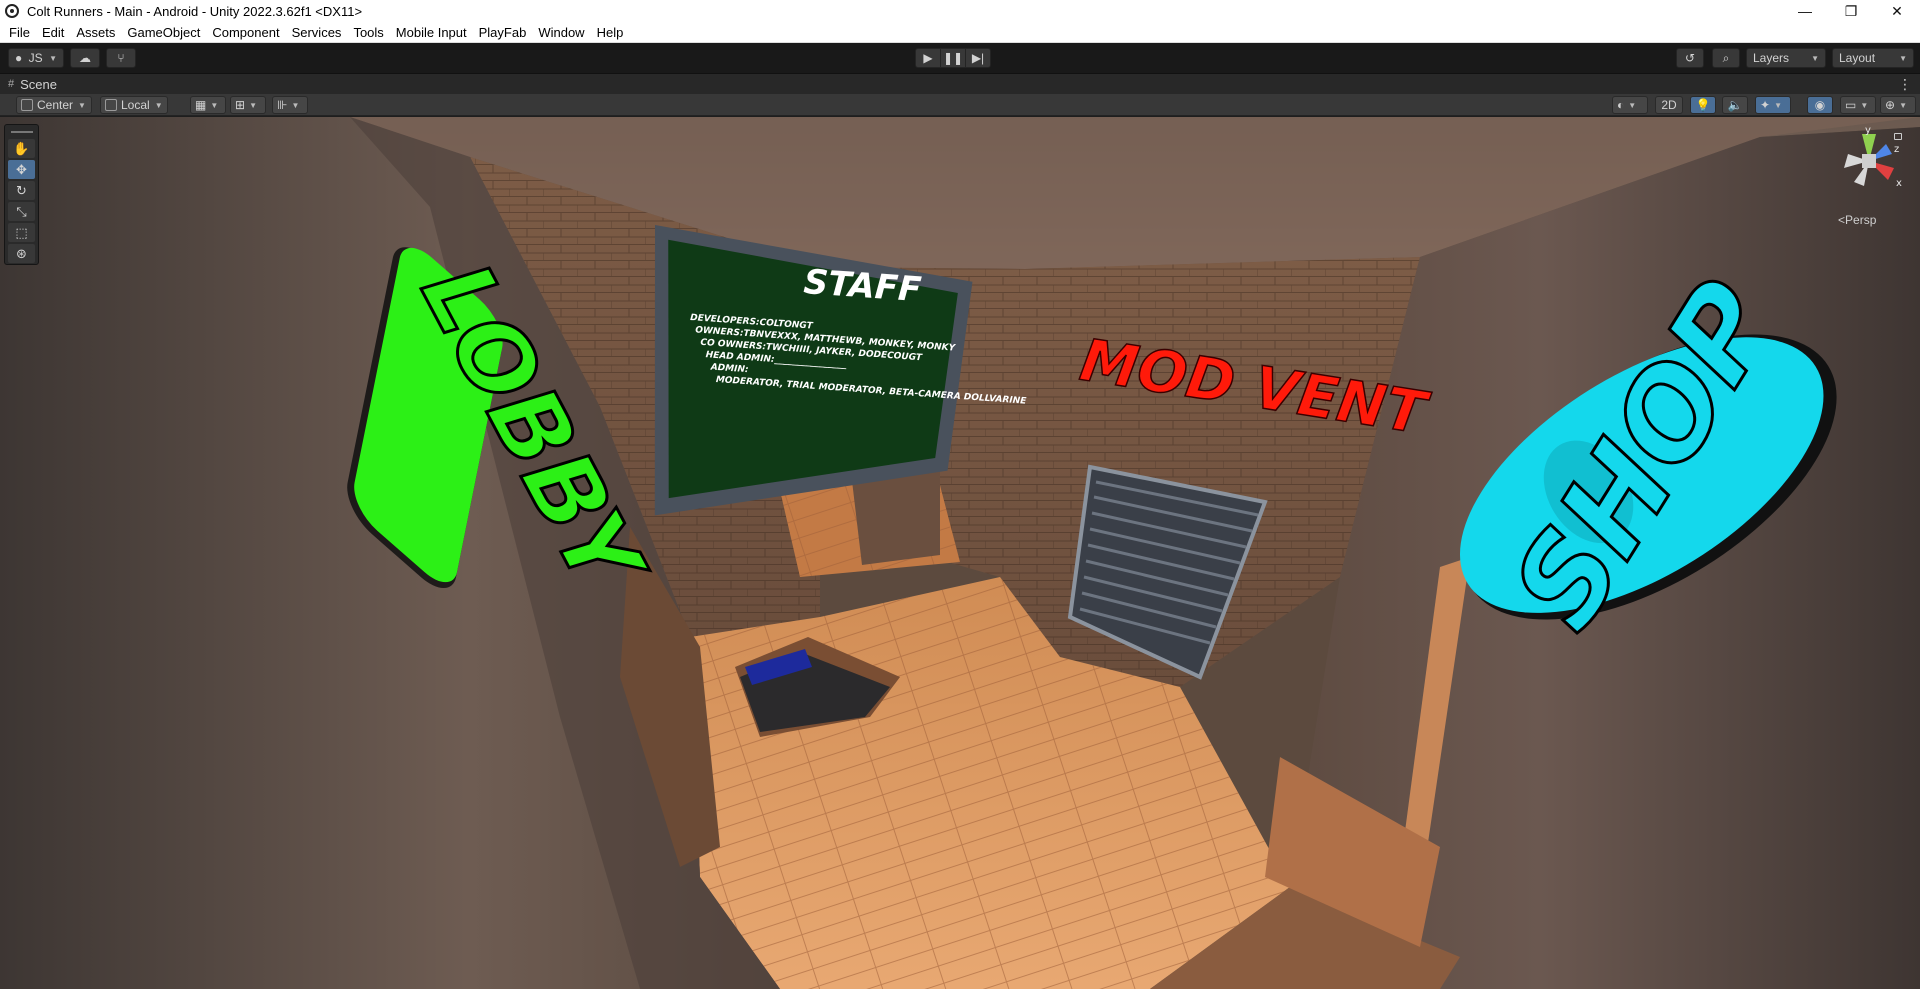 This screenshot has height=989, width=1920. What do you see at coordinates (201, 105) in the screenshot?
I see `grid-snap-icon: ▦` at bounding box center [201, 105].